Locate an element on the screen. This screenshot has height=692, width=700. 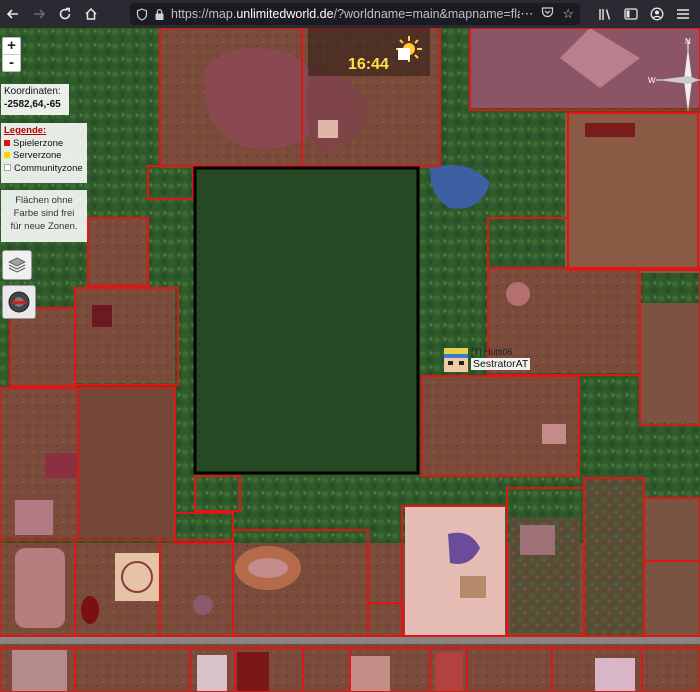
player-marker: [T] Hutti06 SestratorAT is located at coordinates (486, 360).